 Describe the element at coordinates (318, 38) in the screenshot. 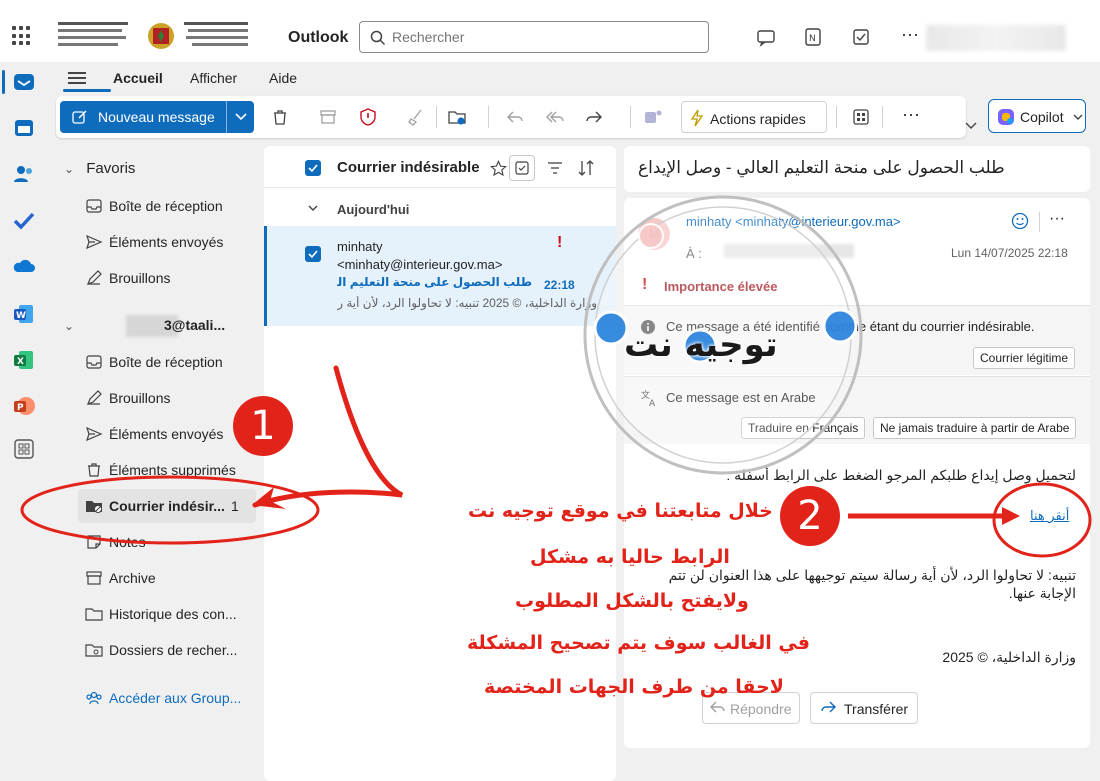

I see `app-name: Outlook` at that location.